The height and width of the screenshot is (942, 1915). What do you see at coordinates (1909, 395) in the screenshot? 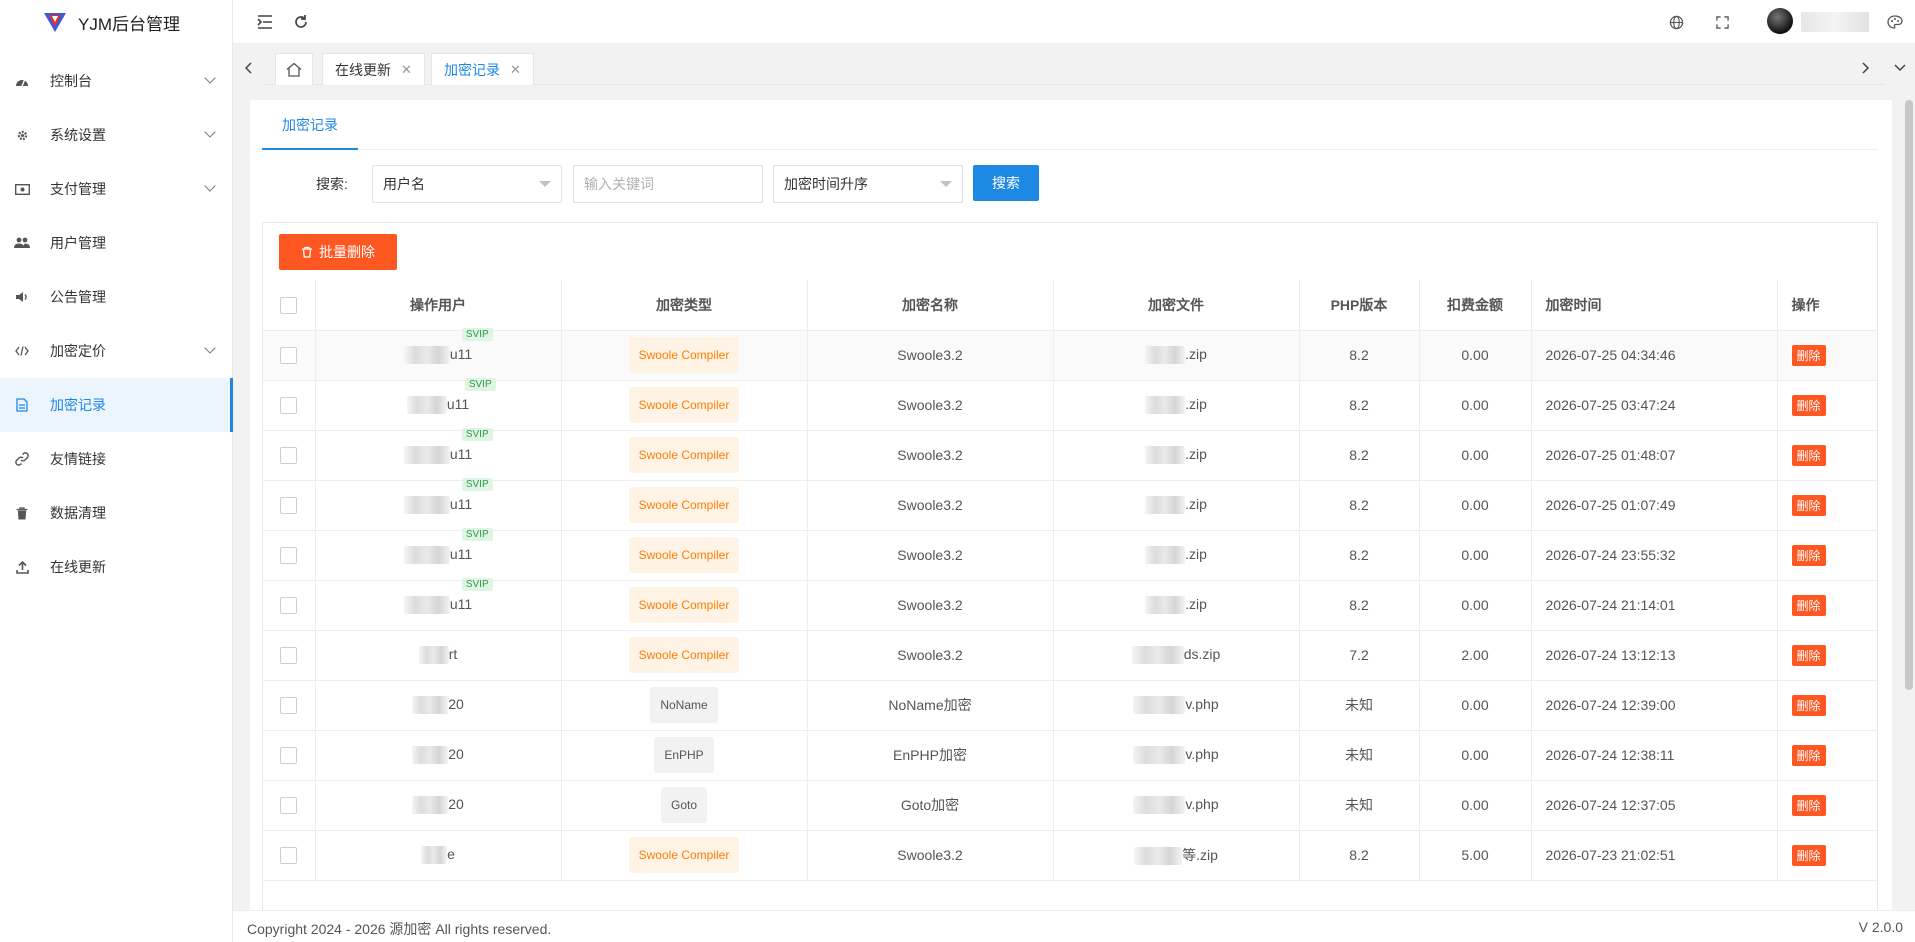
I see `page-scrollbar` at bounding box center [1909, 395].